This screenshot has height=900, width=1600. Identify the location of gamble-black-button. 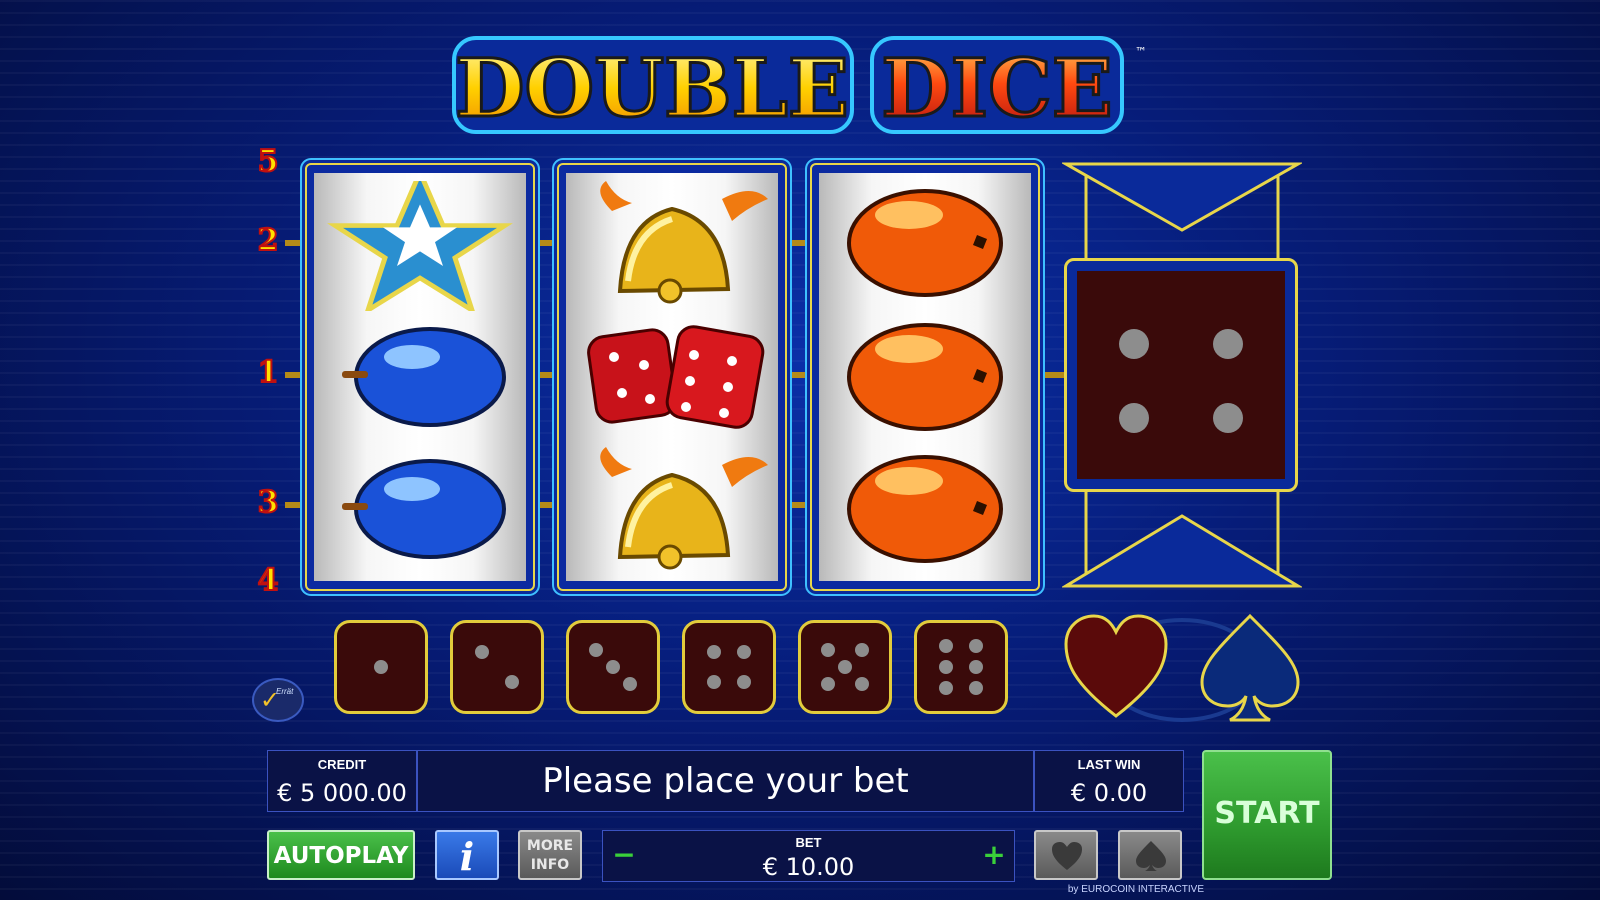
(1150, 855).